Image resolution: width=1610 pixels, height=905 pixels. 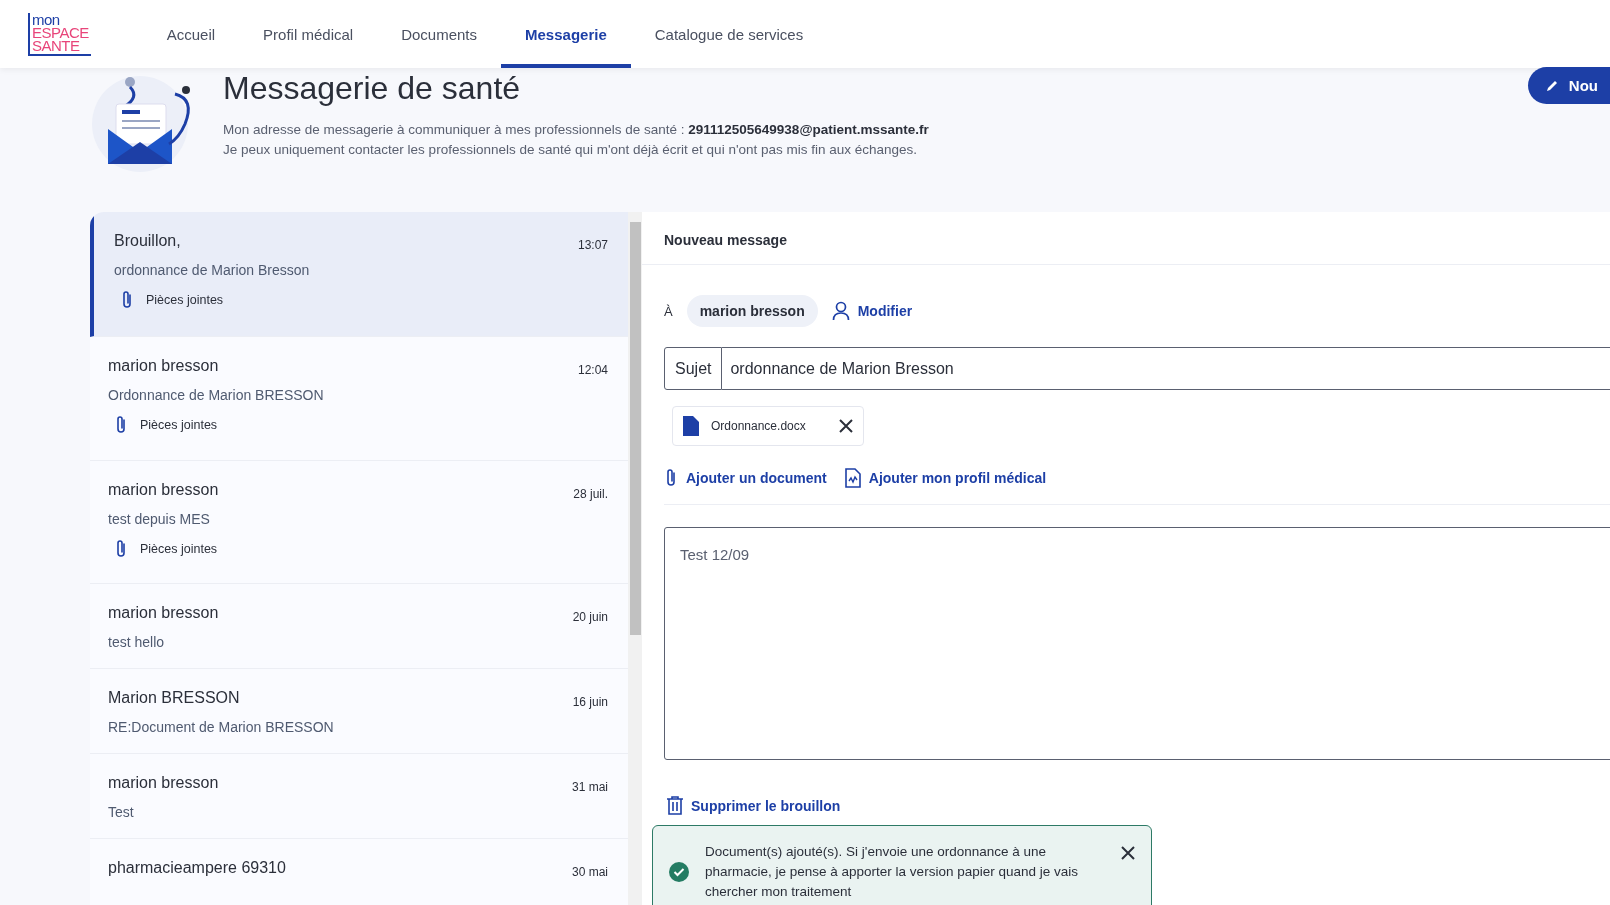 What do you see at coordinates (846, 426) in the screenshot?
I see `remove-button` at bounding box center [846, 426].